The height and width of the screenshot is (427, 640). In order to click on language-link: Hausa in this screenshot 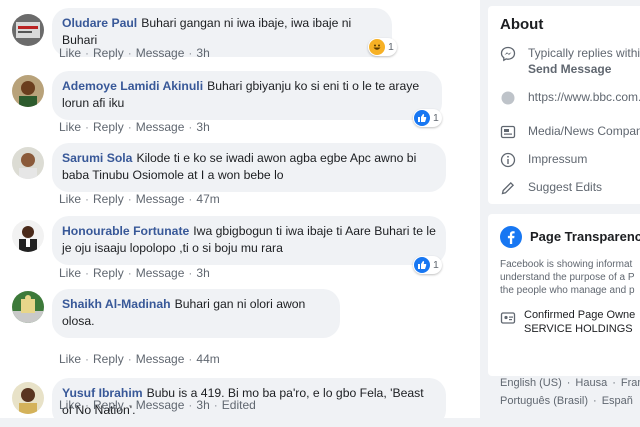, I will do `click(591, 383)`.